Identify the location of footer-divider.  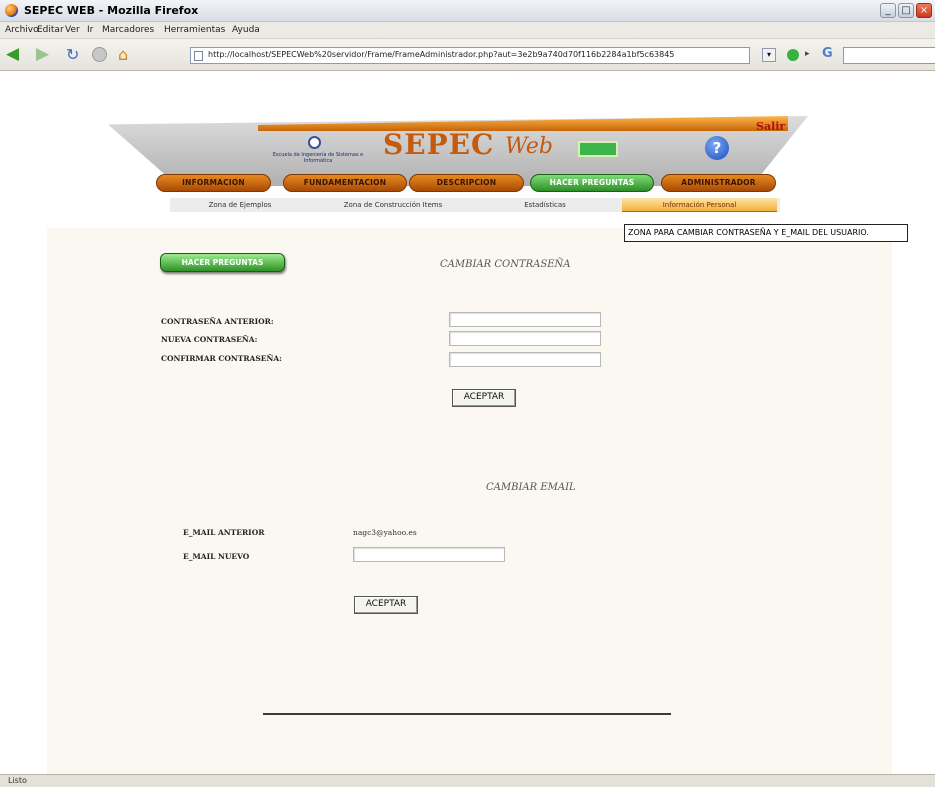
(467, 714).